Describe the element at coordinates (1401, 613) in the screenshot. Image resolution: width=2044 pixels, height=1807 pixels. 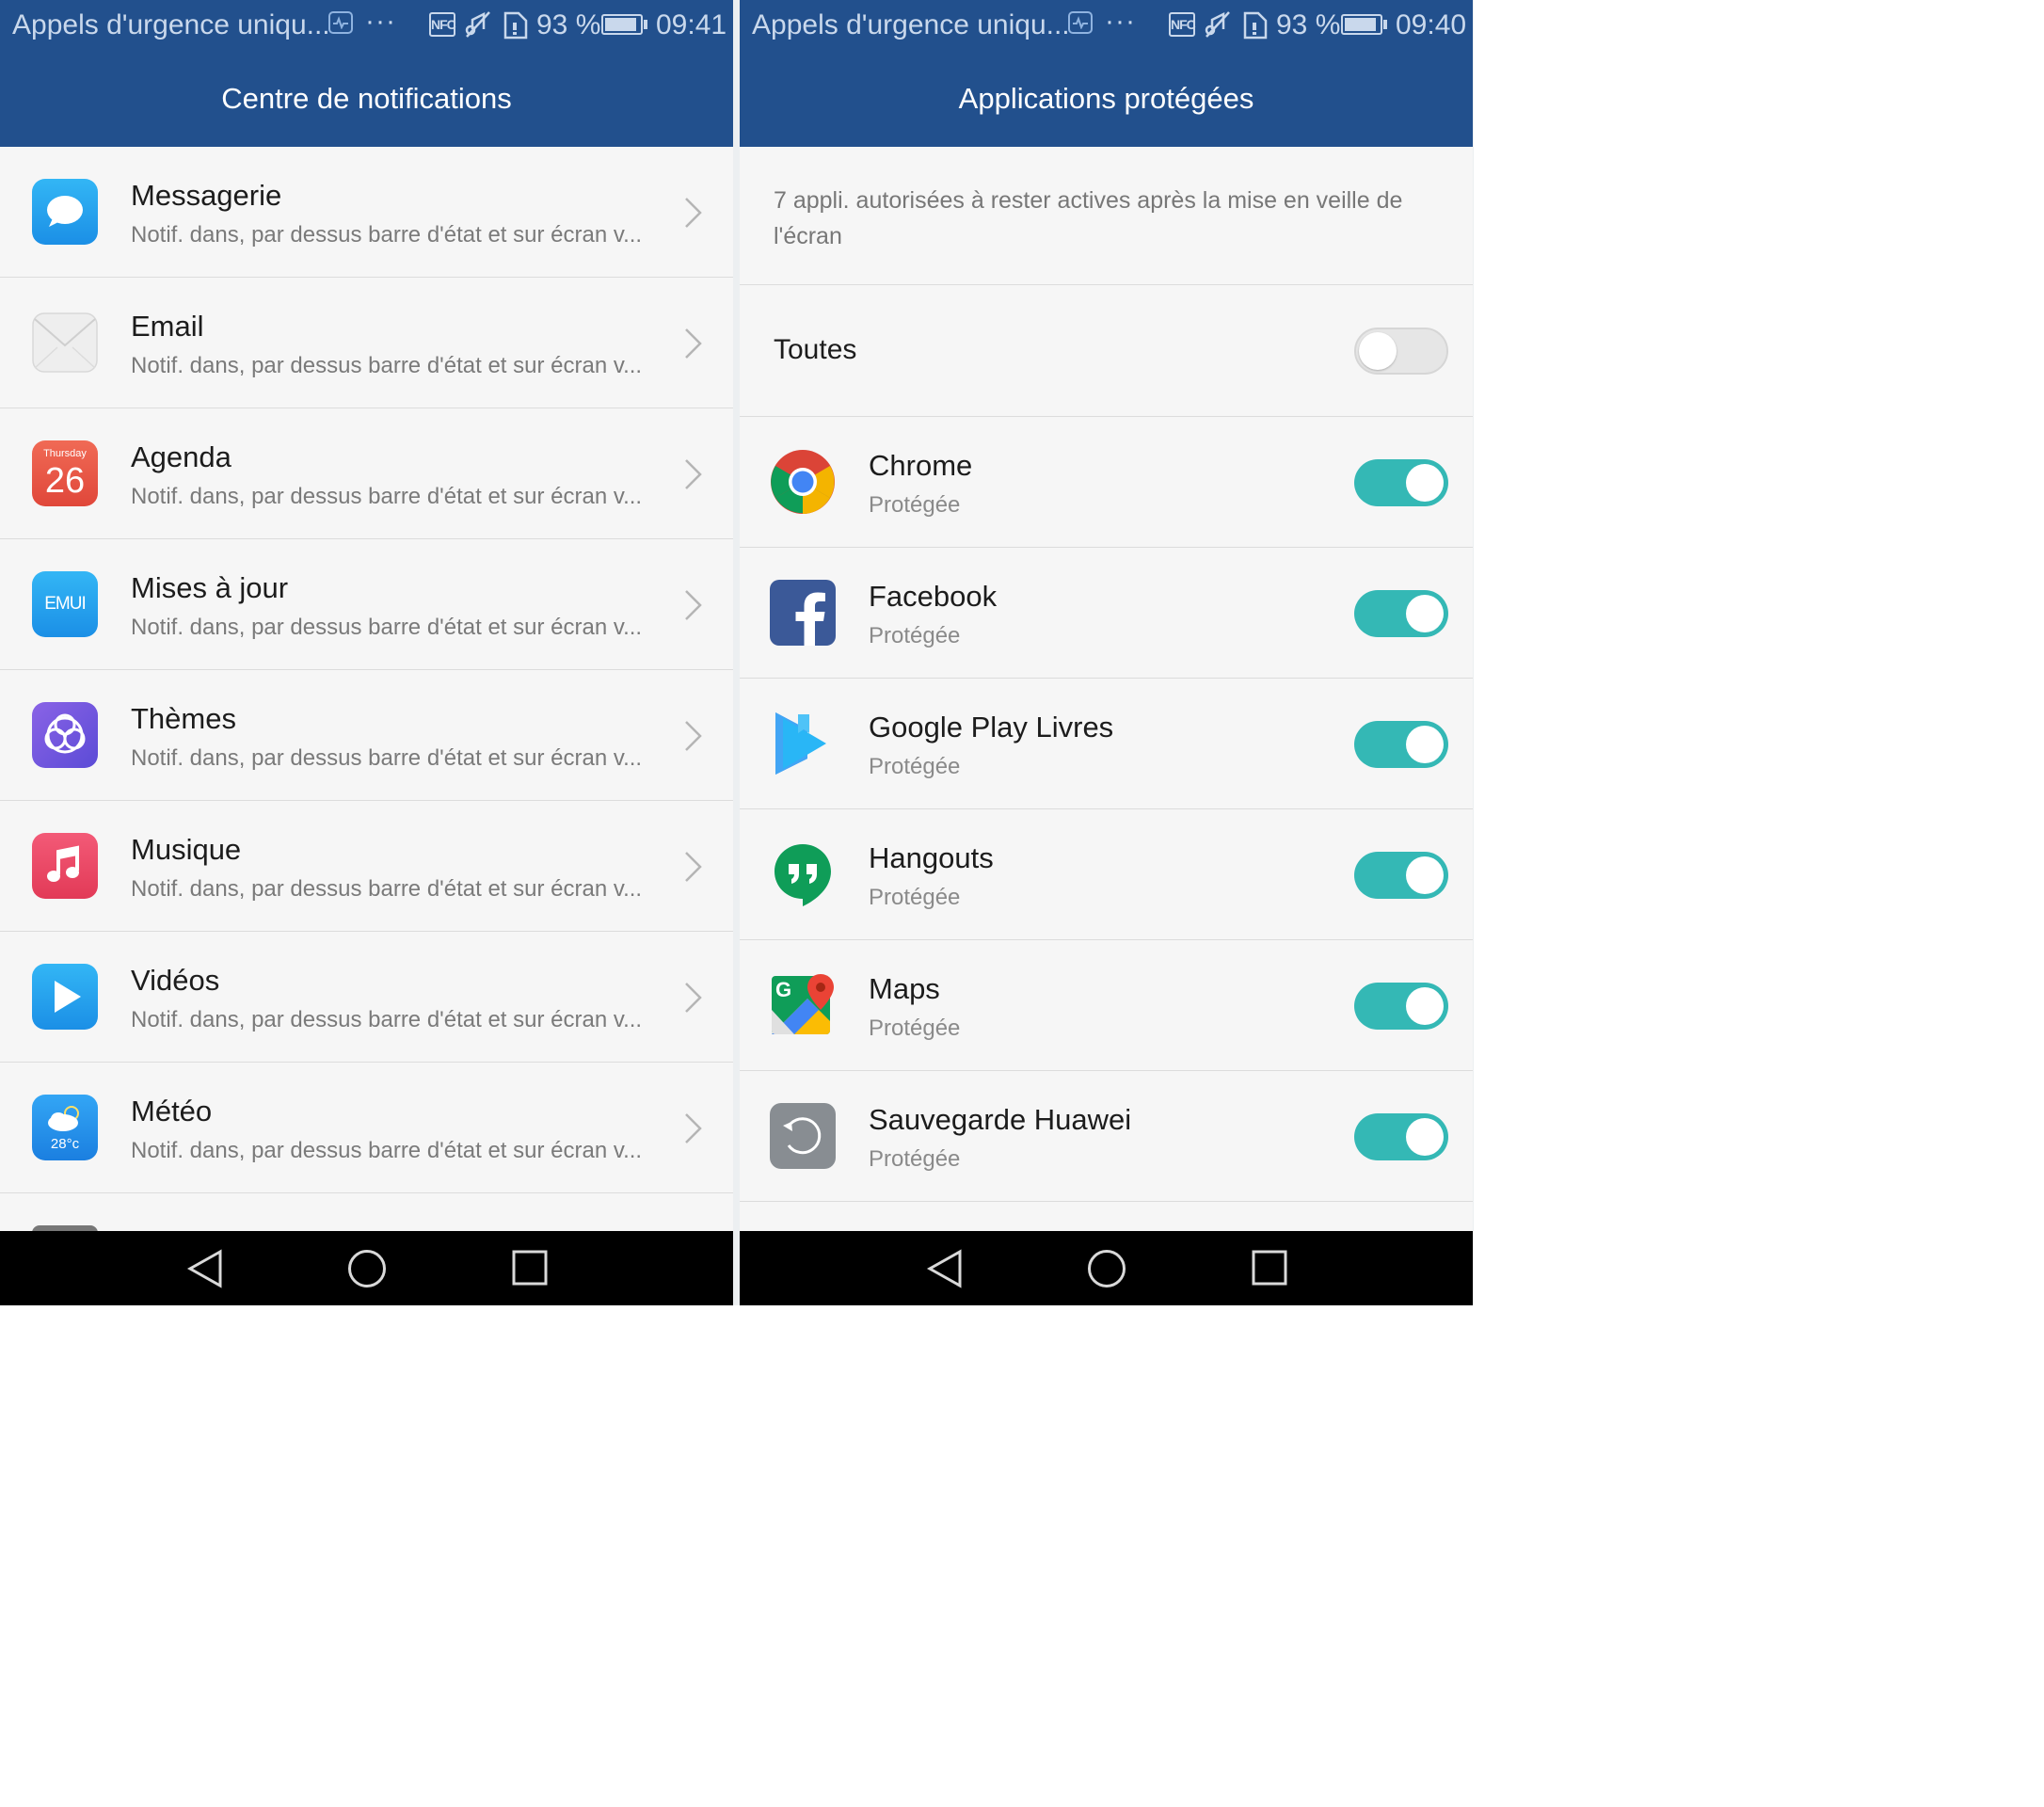
I see `facebook-protect-switch` at that location.